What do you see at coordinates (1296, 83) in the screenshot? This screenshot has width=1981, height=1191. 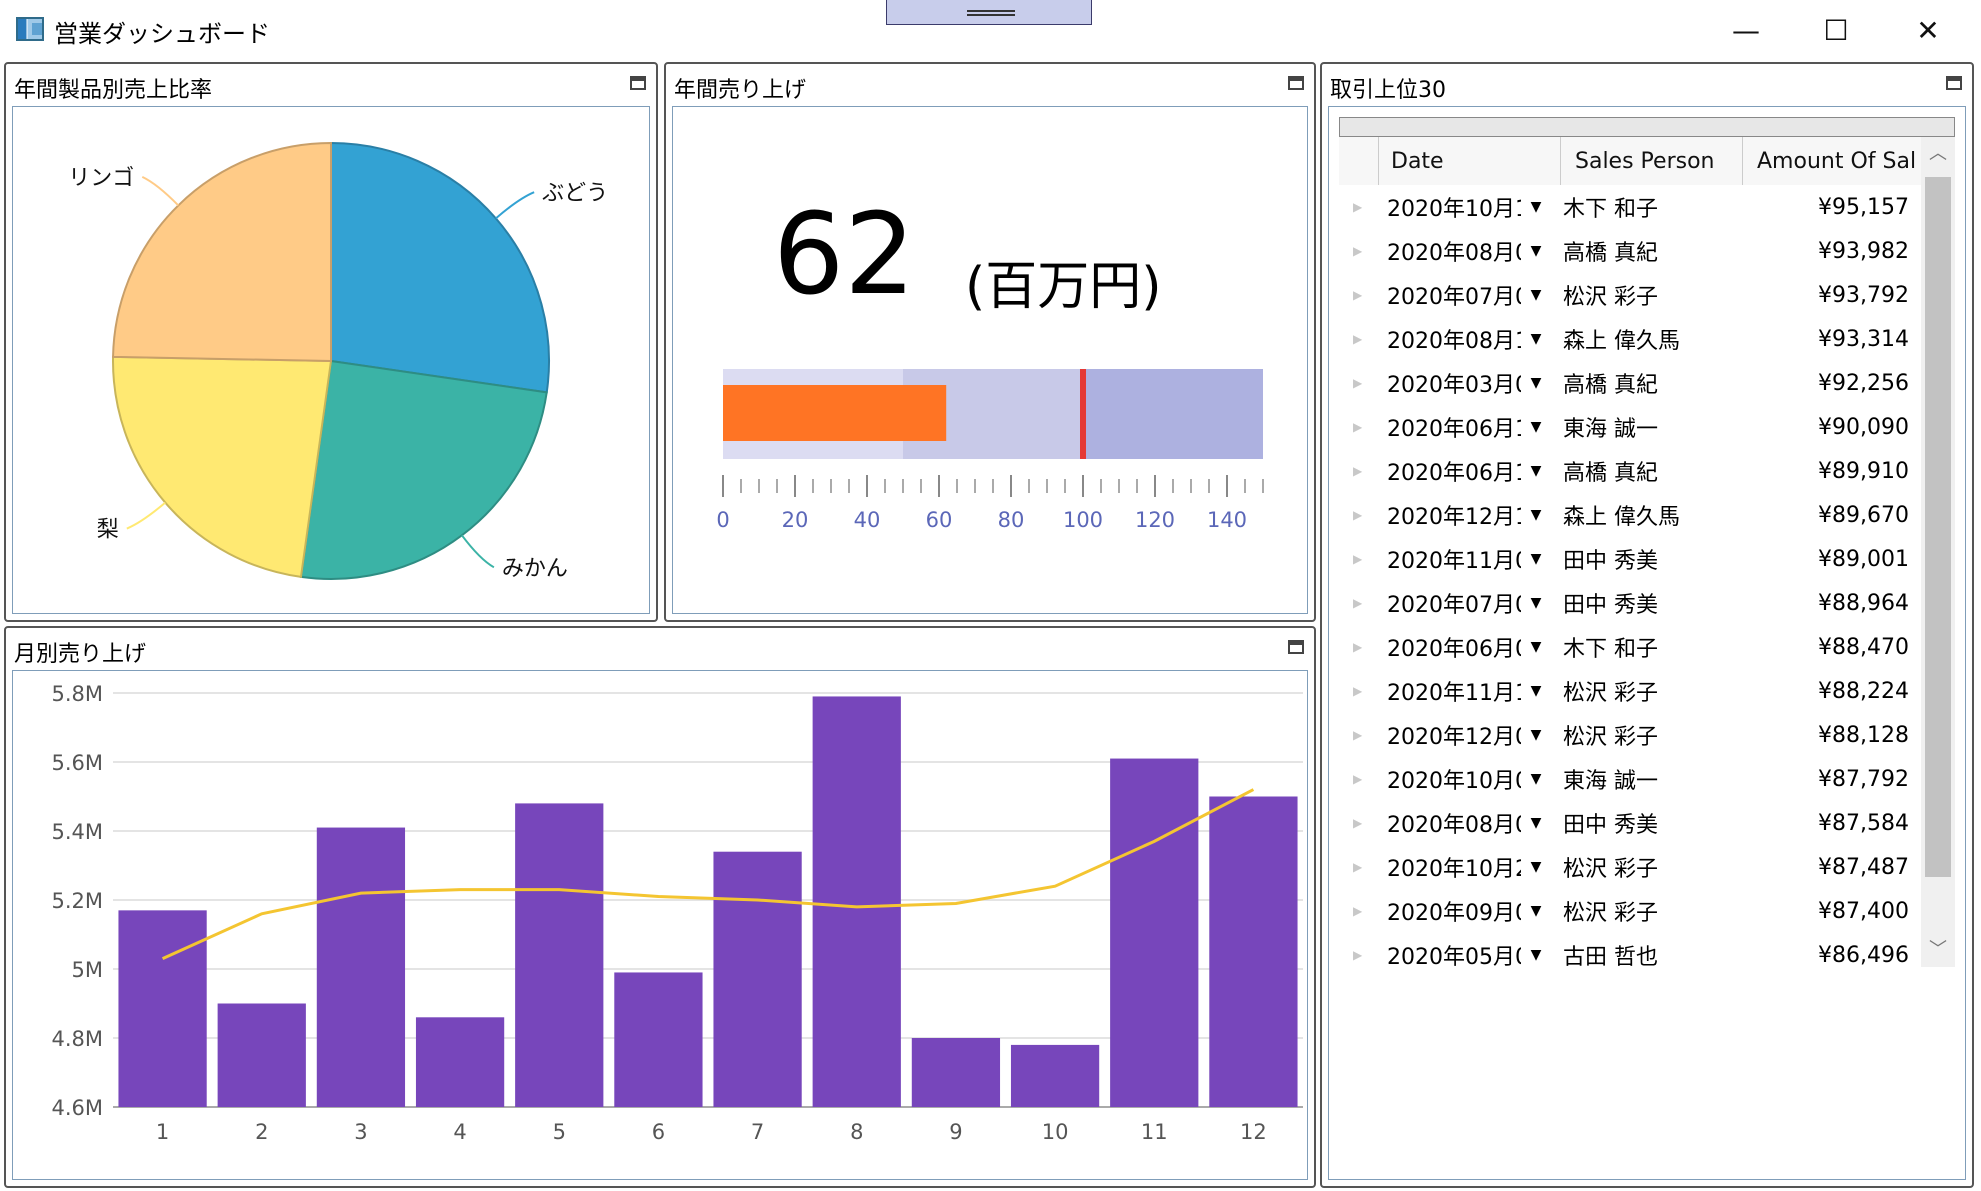 I see `annual-sales-minimize-icon` at bounding box center [1296, 83].